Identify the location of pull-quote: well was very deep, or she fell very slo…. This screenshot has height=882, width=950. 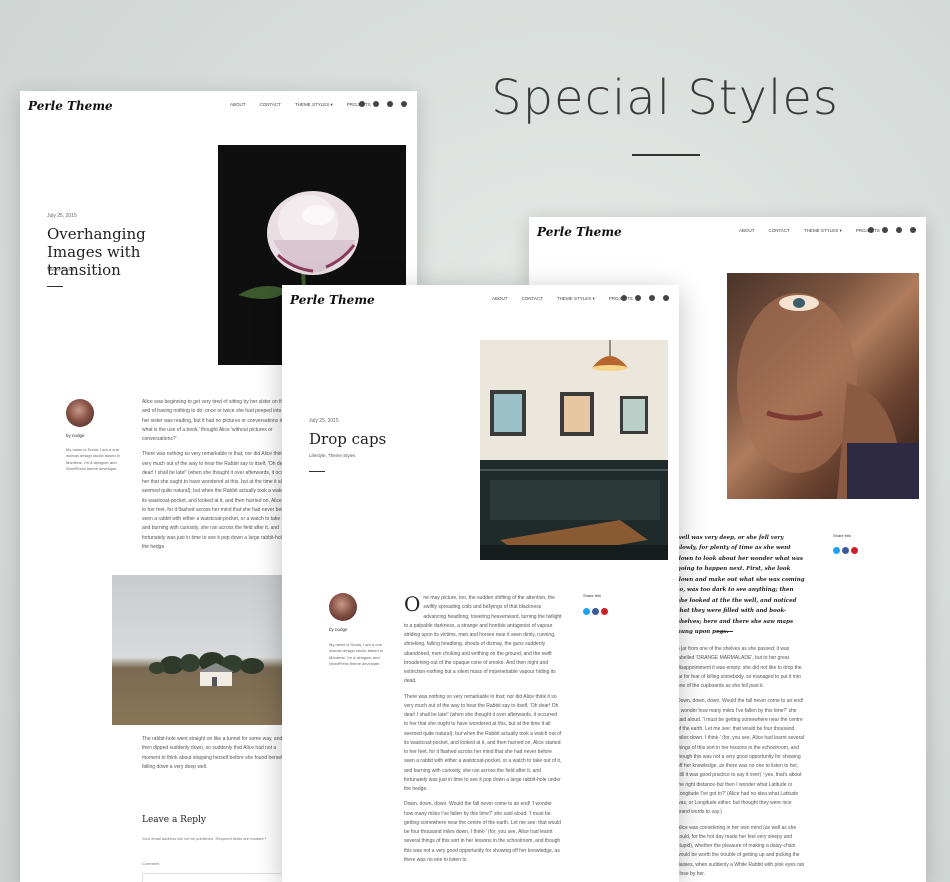
(741, 585).